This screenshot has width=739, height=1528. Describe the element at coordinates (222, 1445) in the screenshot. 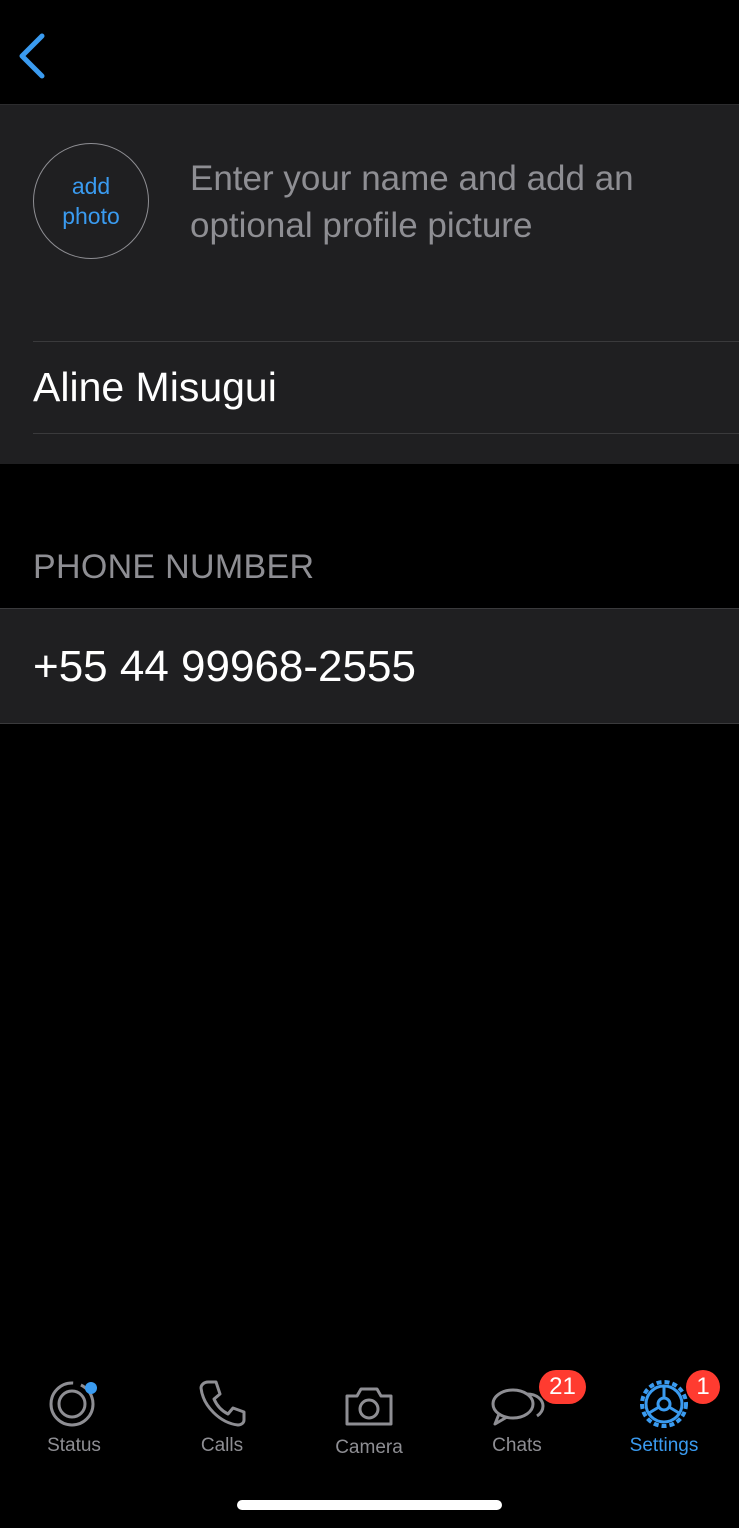

I see `tab-calls-label: Calls` at that location.